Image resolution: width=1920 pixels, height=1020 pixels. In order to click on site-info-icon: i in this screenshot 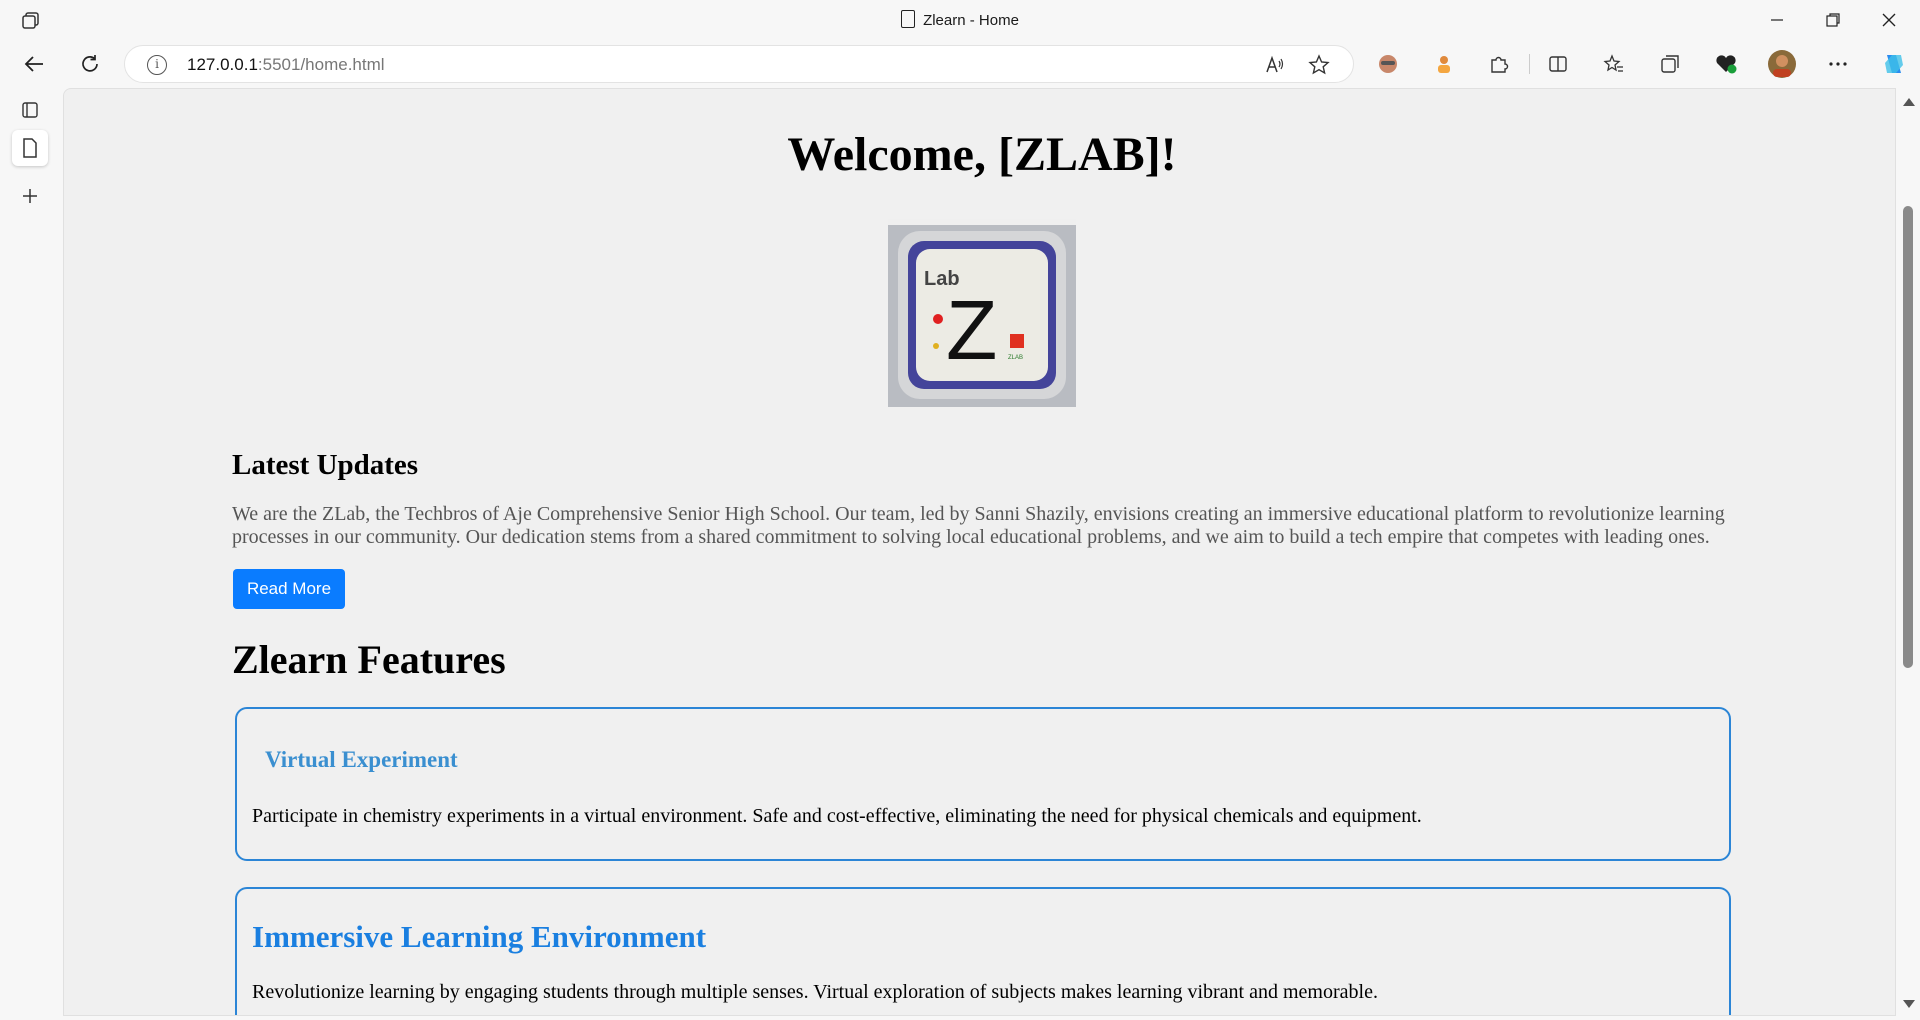, I will do `click(157, 65)`.